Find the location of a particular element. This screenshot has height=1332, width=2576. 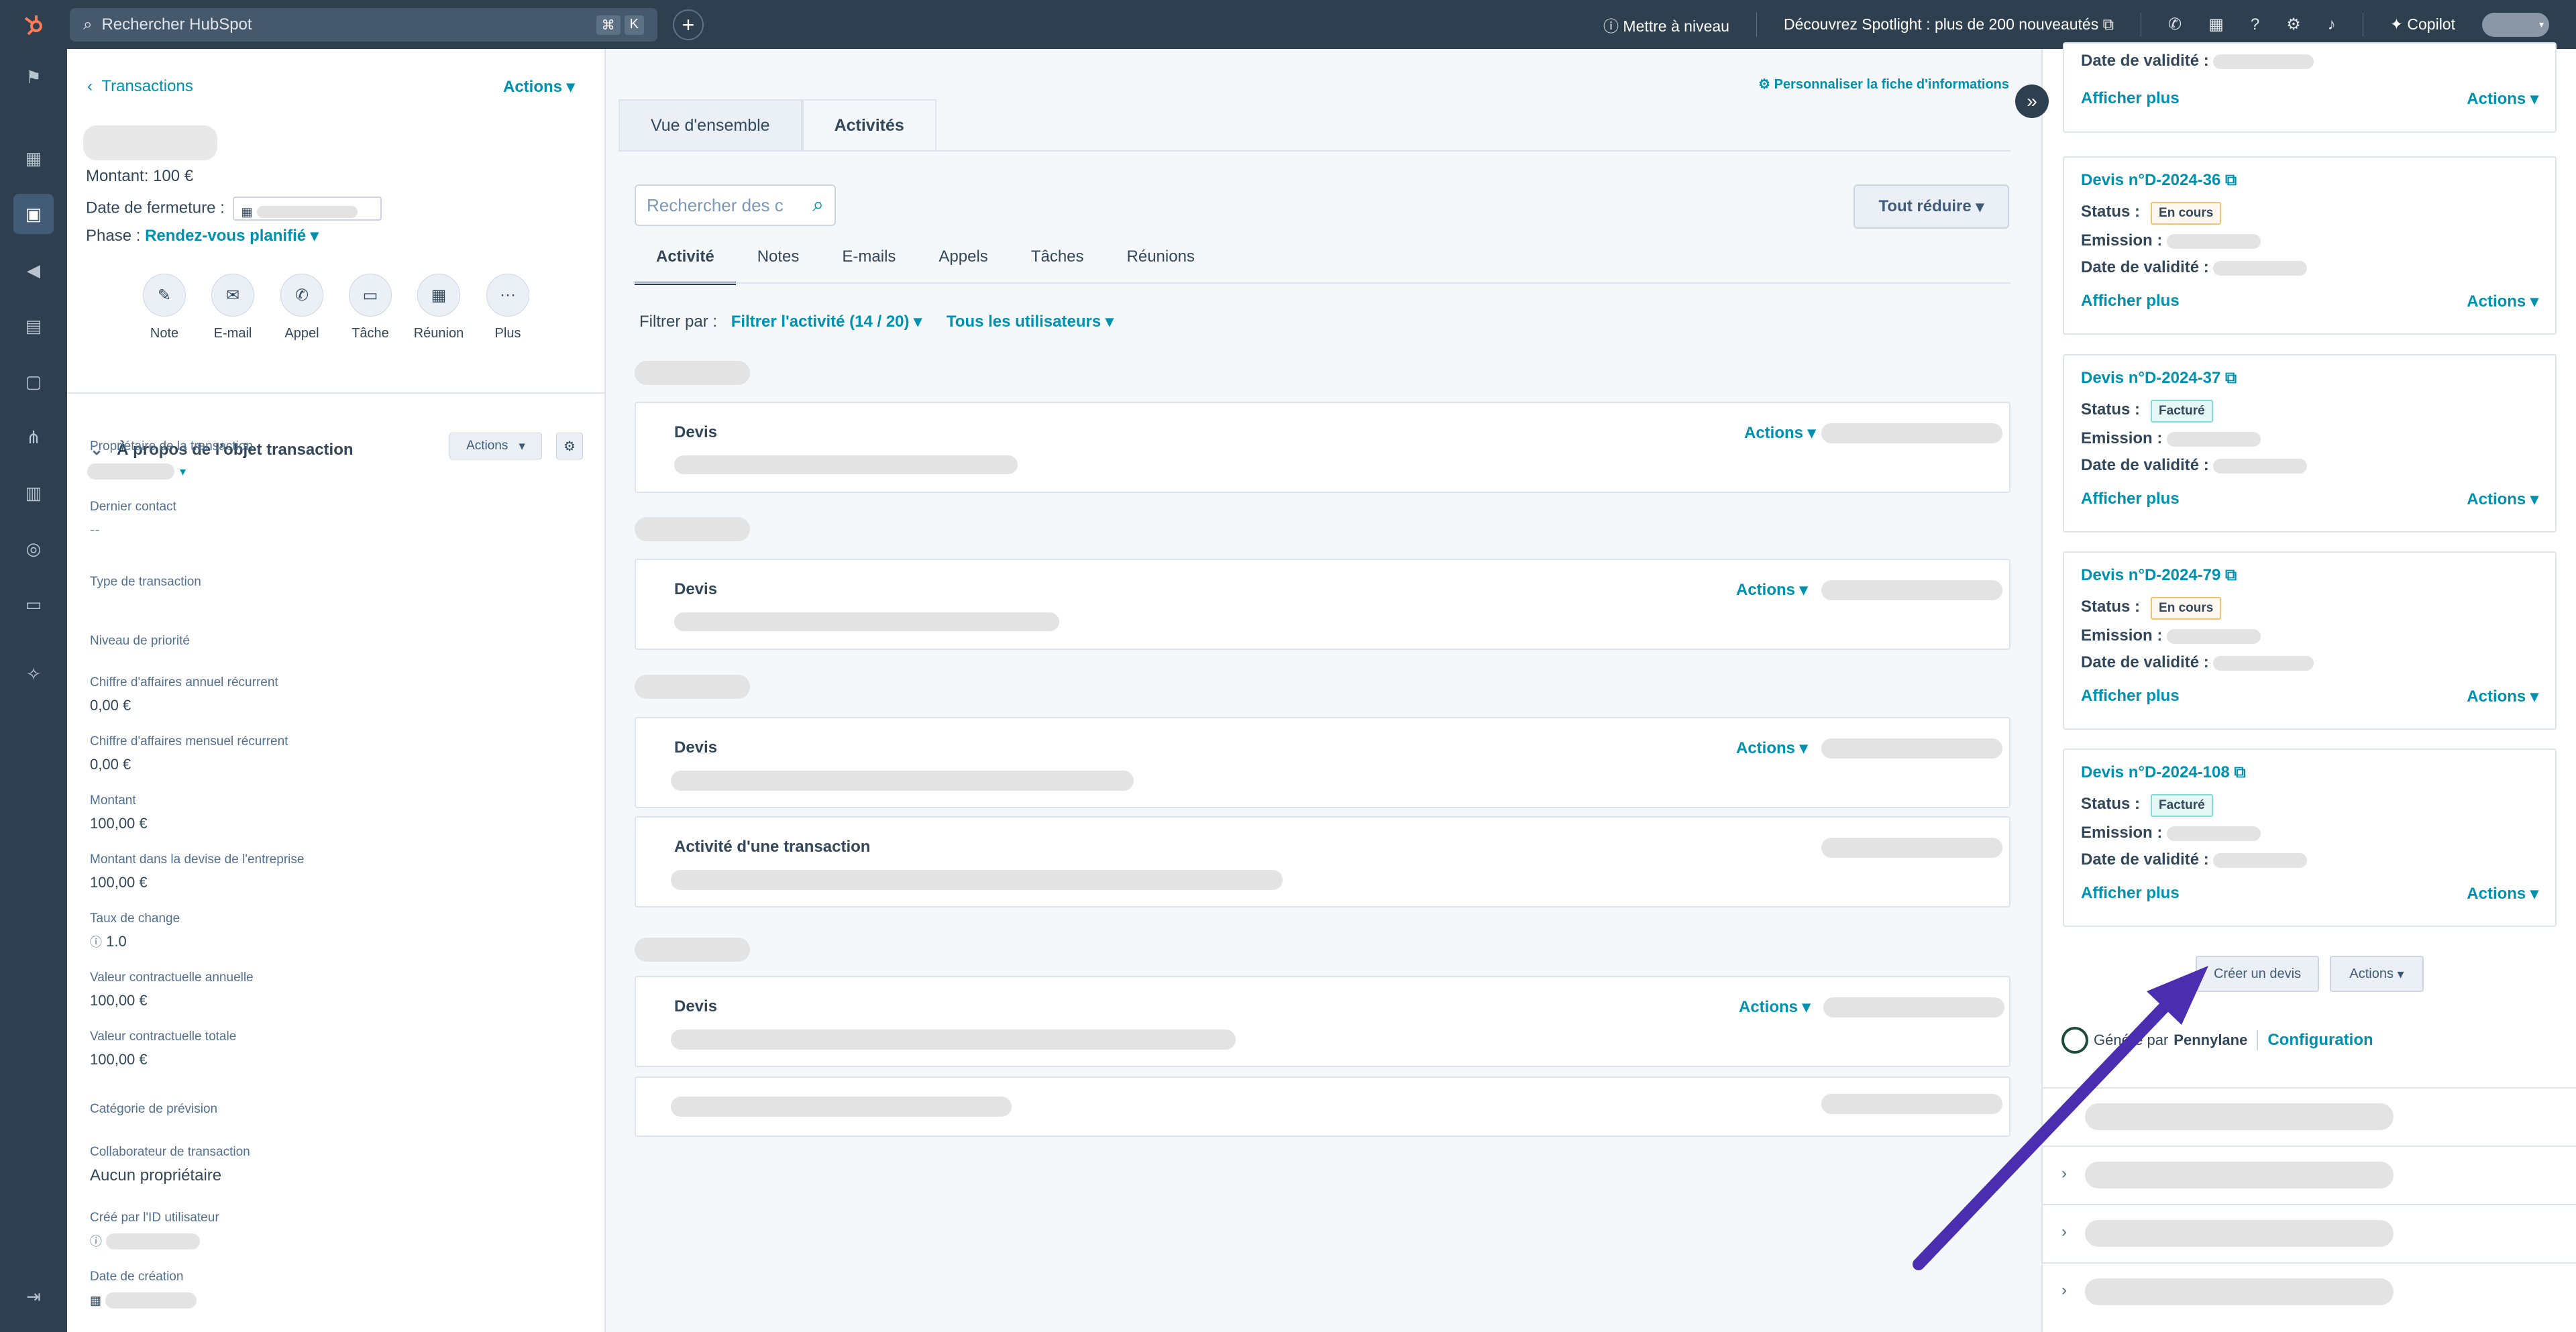

prop-label: Valeur contractuelle annuelle is located at coordinates (172, 977).